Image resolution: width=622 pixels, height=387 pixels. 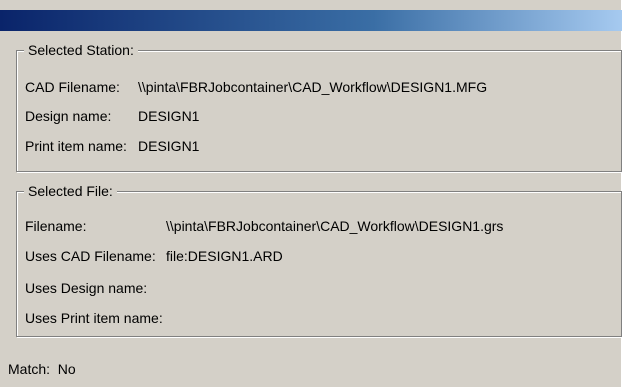 What do you see at coordinates (90, 256) in the screenshot?
I see `uses-cad-filename-label: Uses CAD Filename:` at bounding box center [90, 256].